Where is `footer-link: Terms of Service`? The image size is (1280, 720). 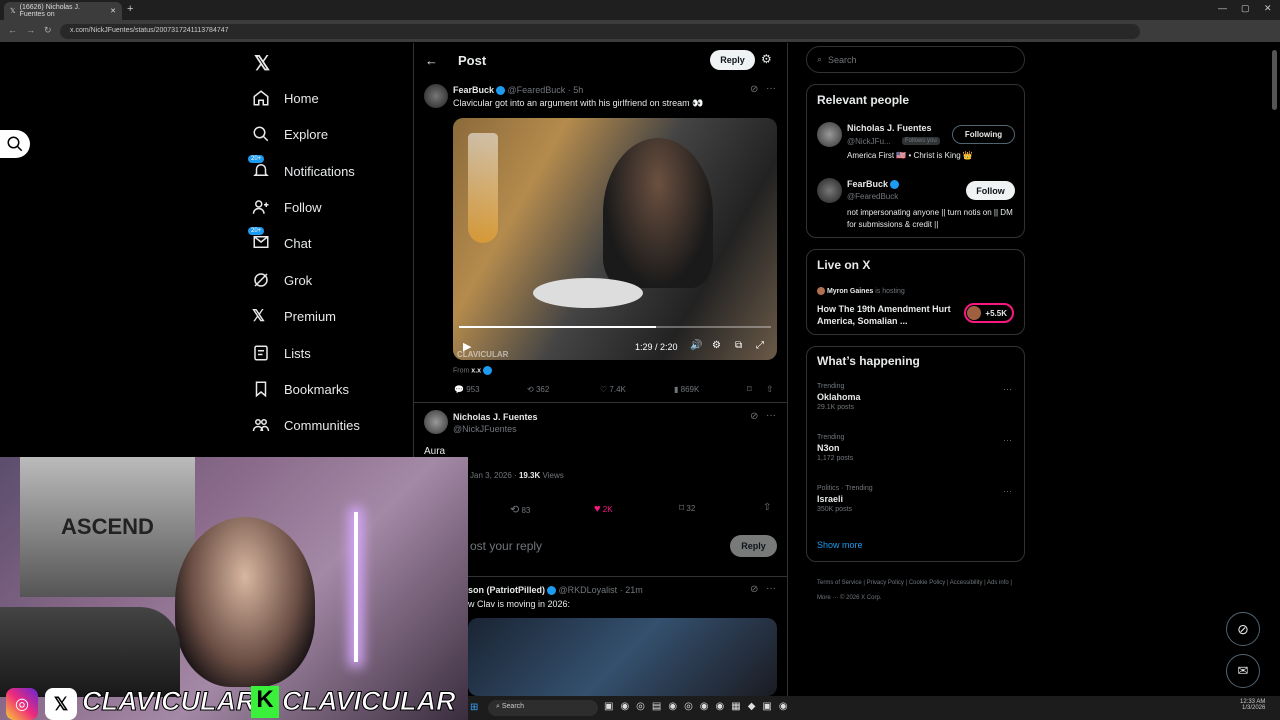 footer-link: Terms of Service is located at coordinates (839, 583).